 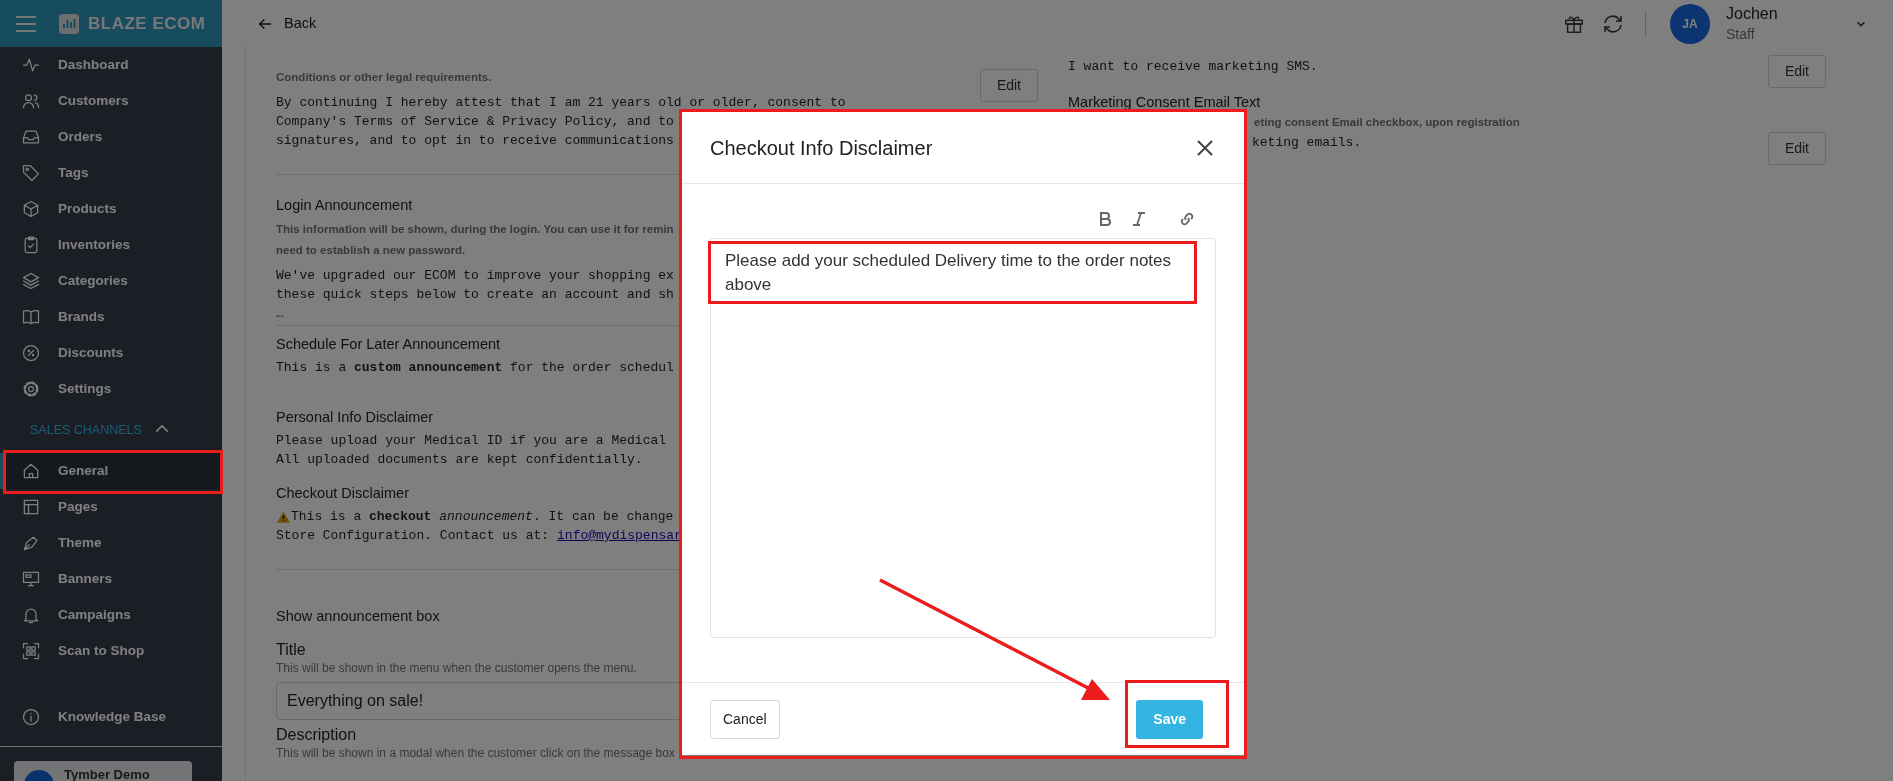 What do you see at coordinates (475, 368) in the screenshot?
I see `setting-value: This is a custom announcement for the order schedul` at bounding box center [475, 368].